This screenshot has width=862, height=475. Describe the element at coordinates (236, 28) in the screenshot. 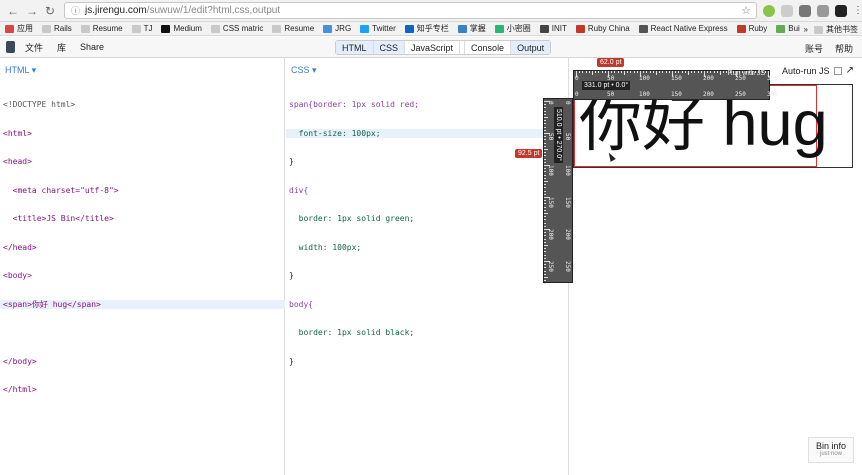

I see `bookmark-item: CSS matric` at that location.